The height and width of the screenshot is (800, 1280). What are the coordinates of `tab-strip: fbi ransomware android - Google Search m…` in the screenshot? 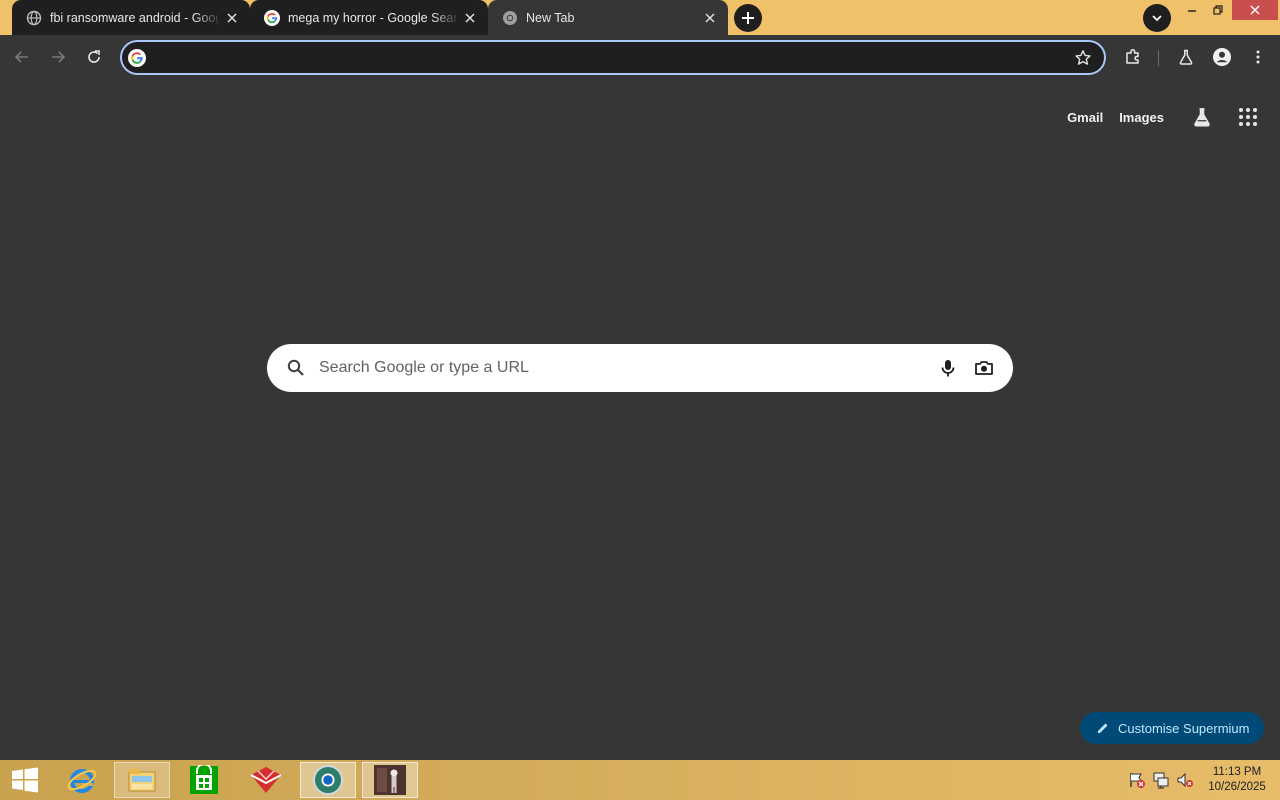 It's located at (640, 17).